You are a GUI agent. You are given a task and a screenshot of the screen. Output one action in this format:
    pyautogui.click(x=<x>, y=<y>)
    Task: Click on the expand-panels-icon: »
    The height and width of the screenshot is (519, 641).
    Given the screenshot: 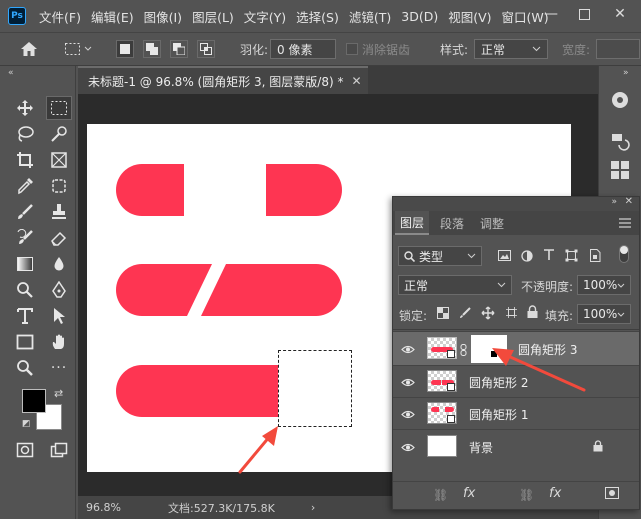 What is the action you would take?
    pyautogui.click(x=626, y=73)
    